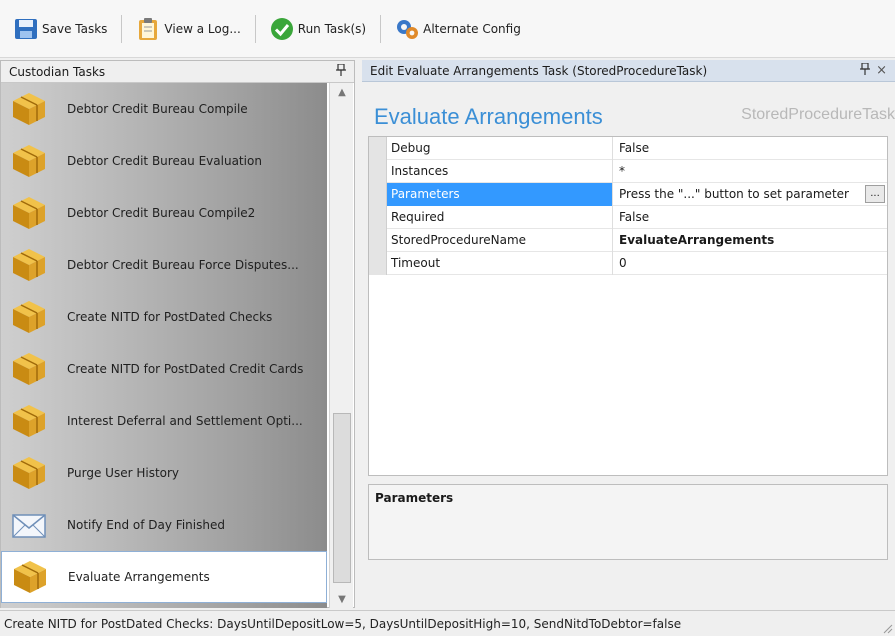 Image resolution: width=895 pixels, height=636 pixels. Describe the element at coordinates (500, 217) in the screenshot. I see `property-name: Required` at that location.